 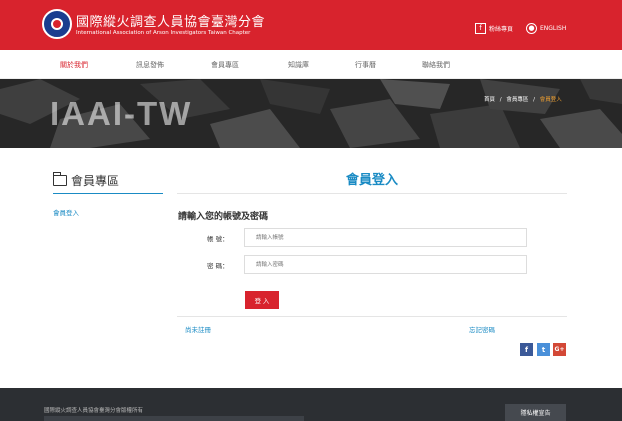 I want to click on nav-item-knowledge: 知識庫, so click(x=298, y=65).